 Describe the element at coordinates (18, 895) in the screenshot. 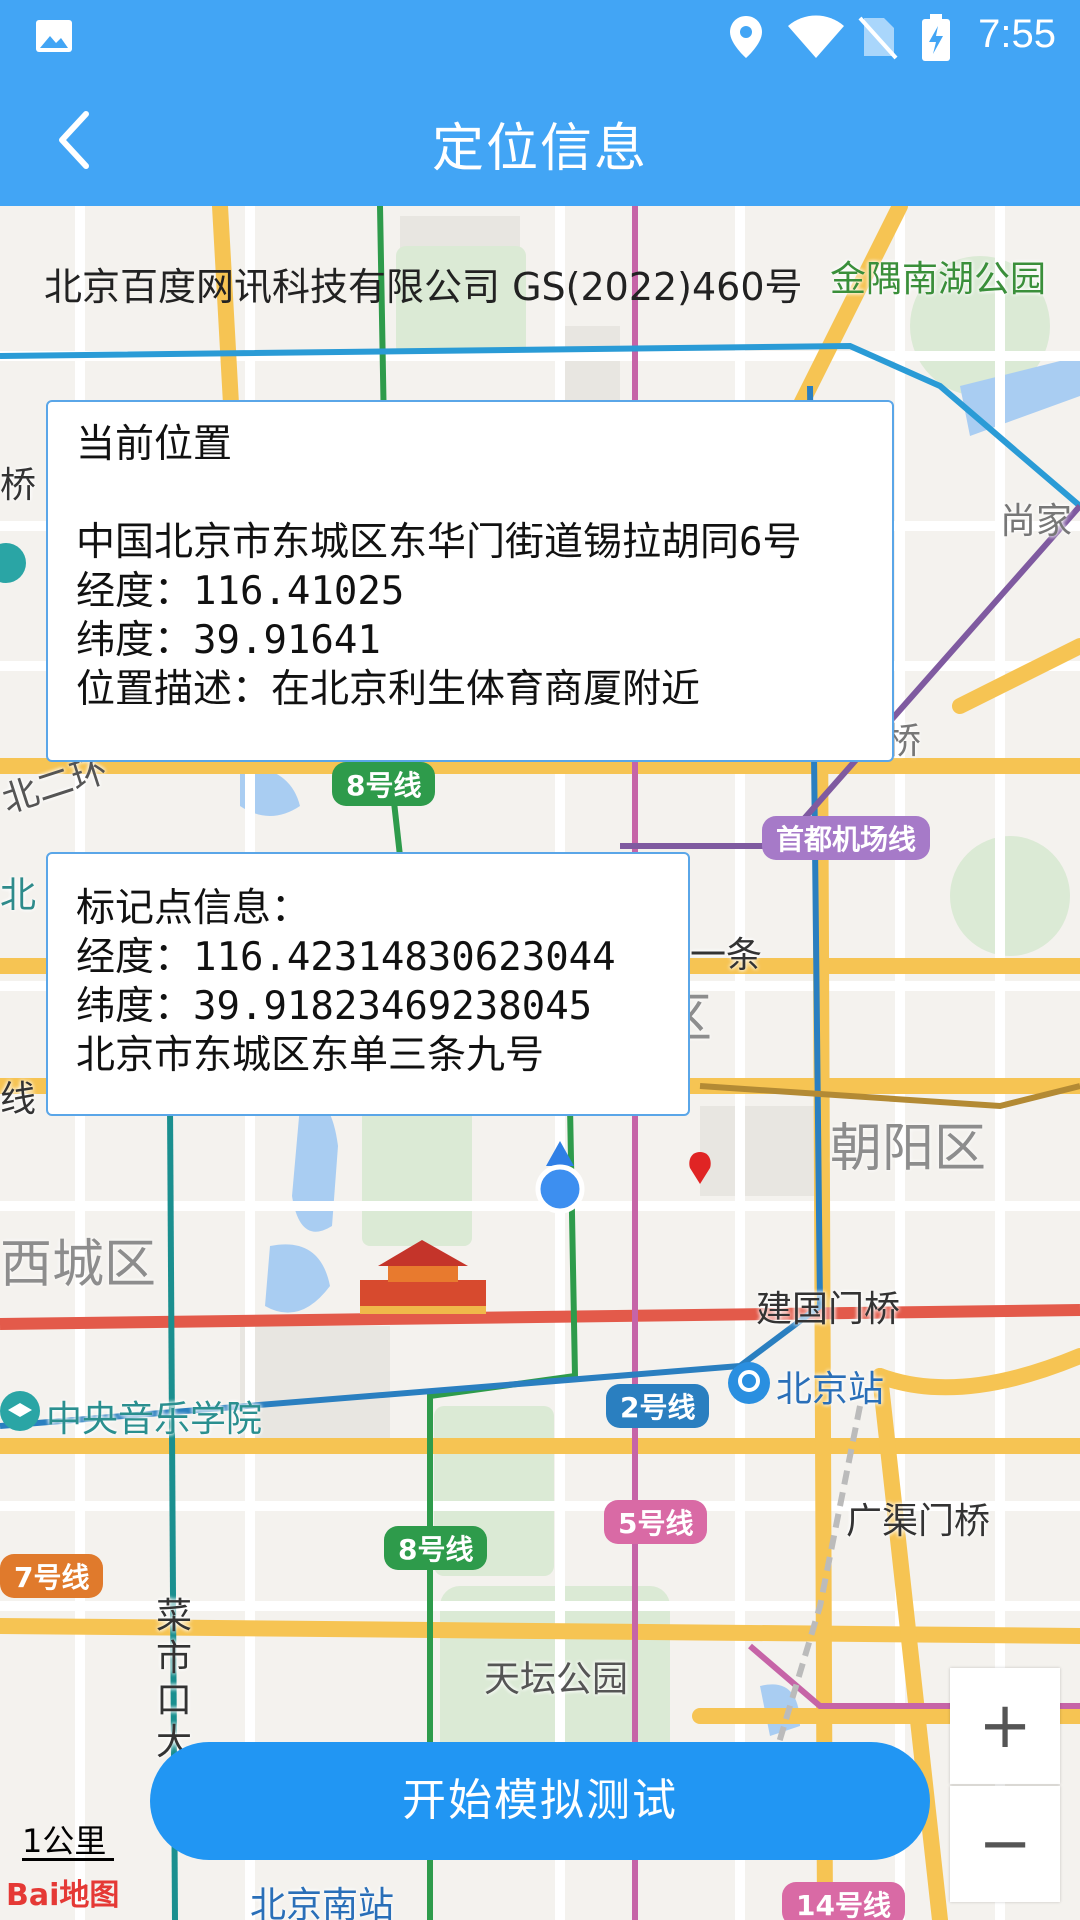

I see `map-label-bei: 北` at that location.